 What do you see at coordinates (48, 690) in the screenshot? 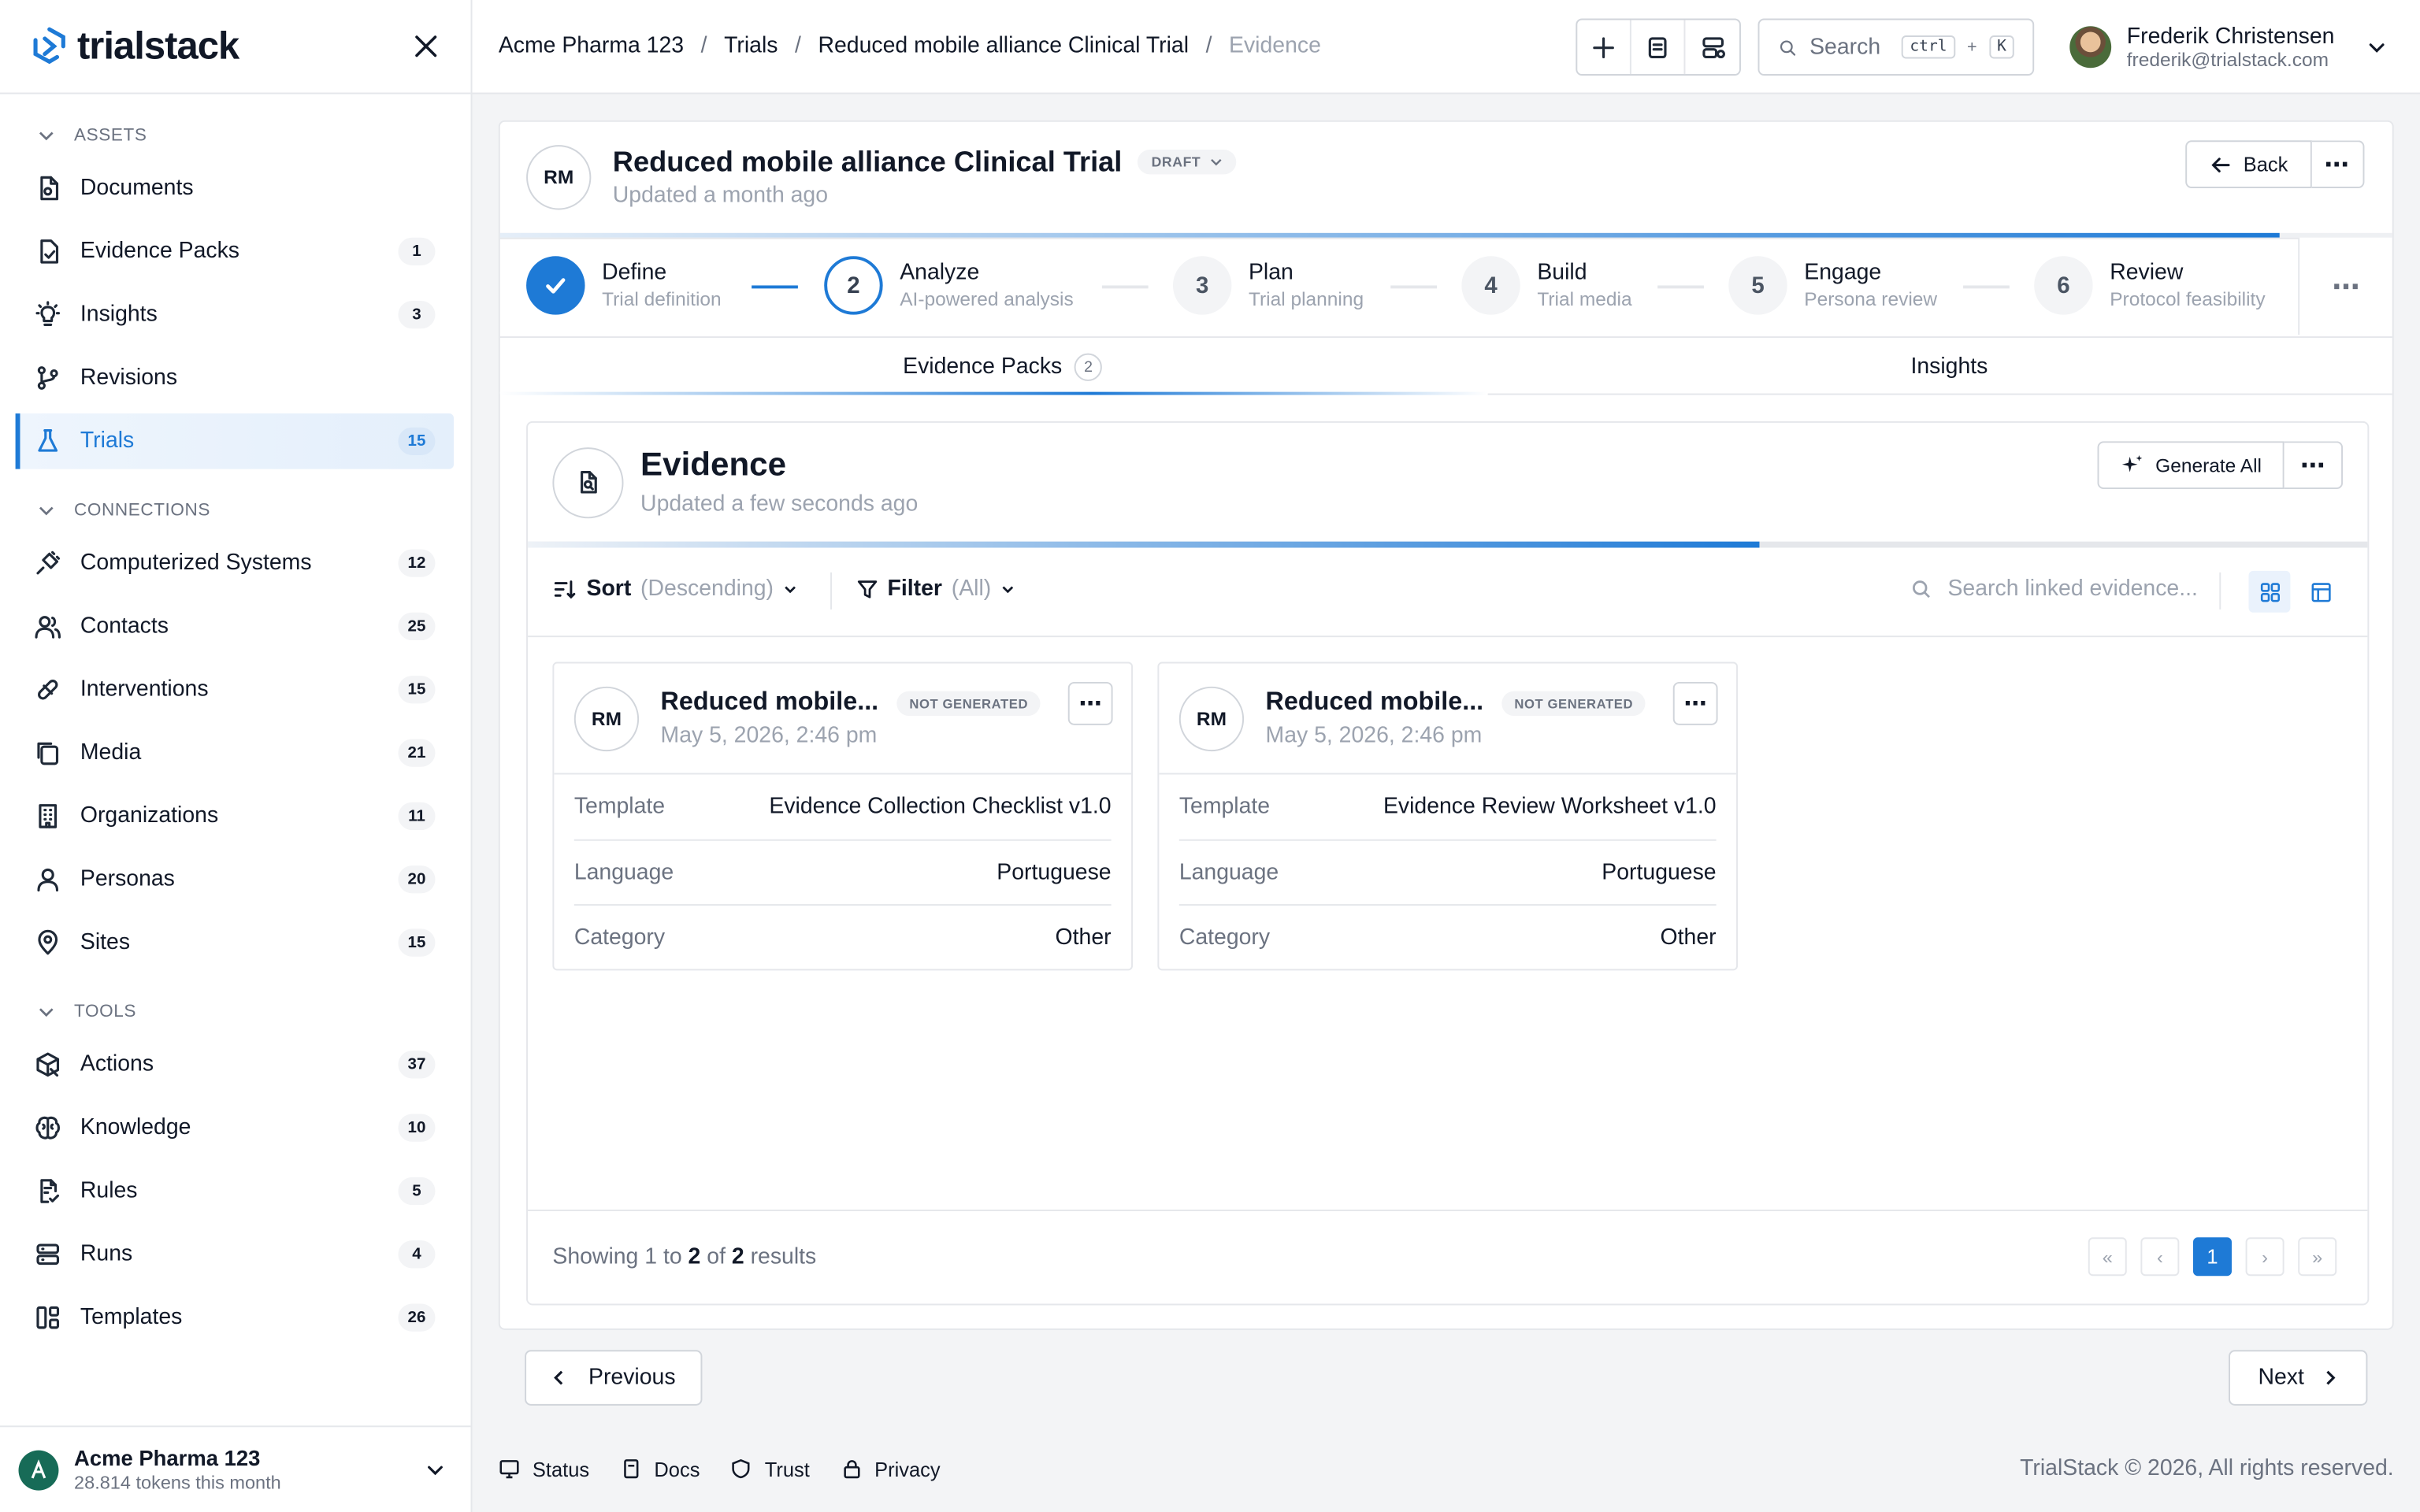
I see `pill-icon` at bounding box center [48, 690].